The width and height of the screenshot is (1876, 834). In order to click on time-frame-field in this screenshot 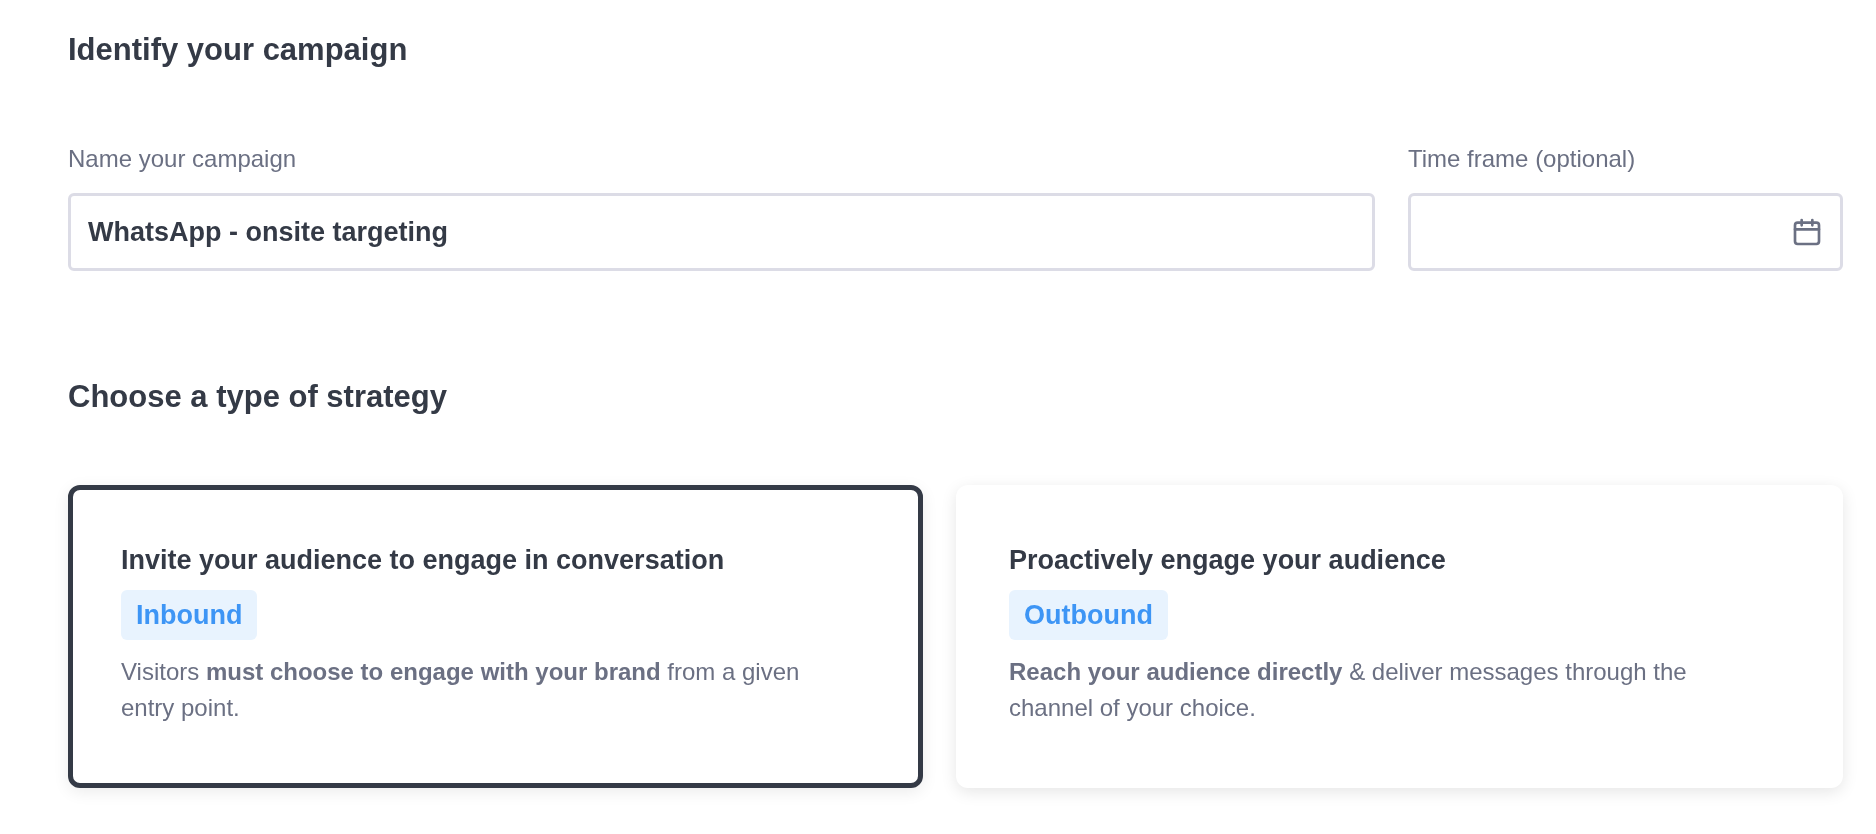, I will do `click(1625, 232)`.